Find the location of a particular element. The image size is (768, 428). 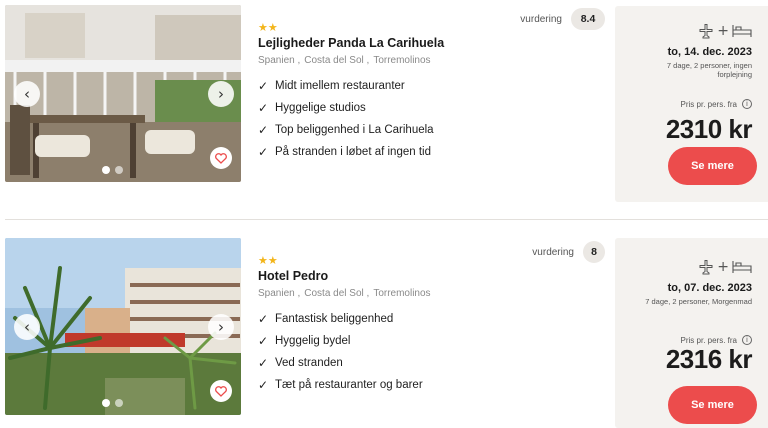

price-label: Pris pr. pers. fra i is located at coordinates (716, 104).